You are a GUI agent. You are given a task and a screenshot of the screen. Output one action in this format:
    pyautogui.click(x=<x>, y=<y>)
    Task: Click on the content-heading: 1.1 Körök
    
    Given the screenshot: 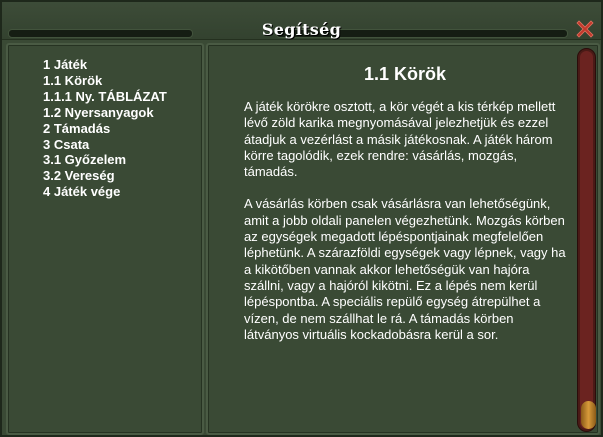 What is the action you would take?
    pyautogui.click(x=405, y=74)
    